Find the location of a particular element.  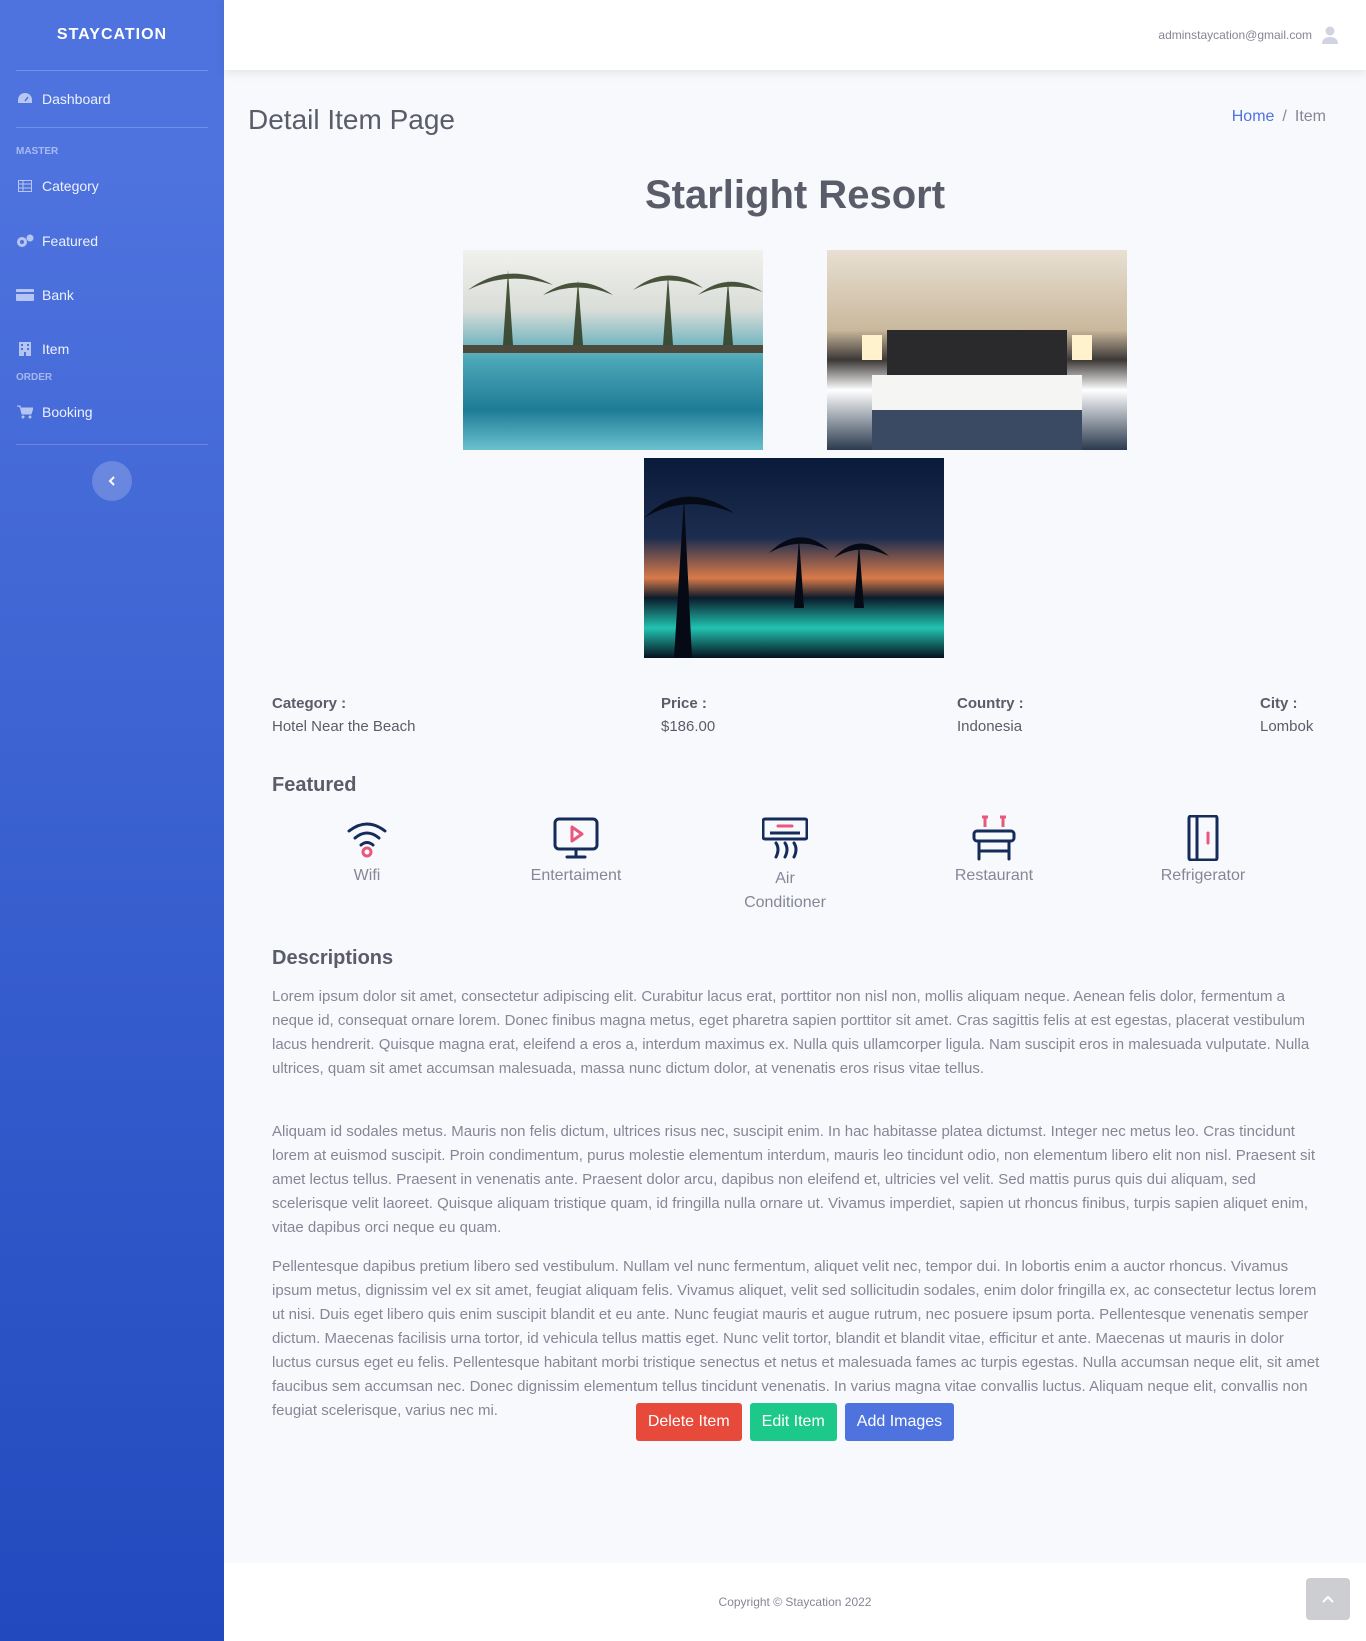

dining-table-icon is located at coordinates (994, 838).